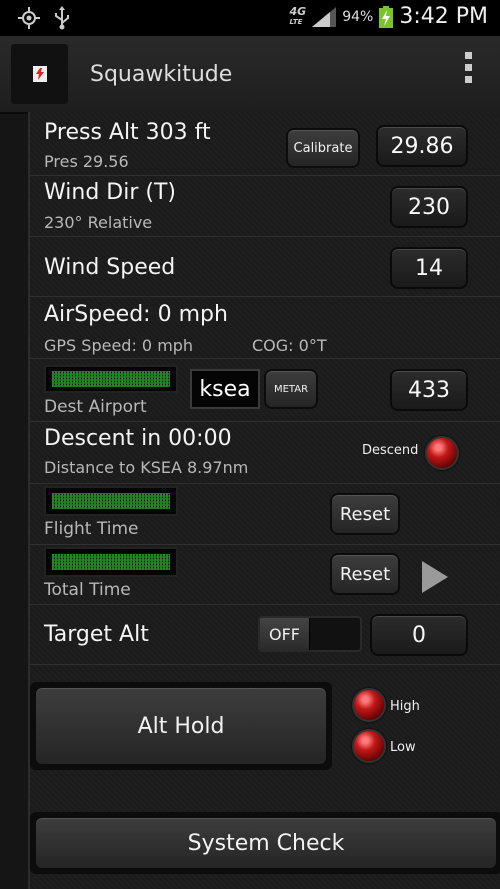 This screenshot has width=500, height=889. Describe the element at coordinates (469, 72) in the screenshot. I see `overflow-menu-icon` at that location.